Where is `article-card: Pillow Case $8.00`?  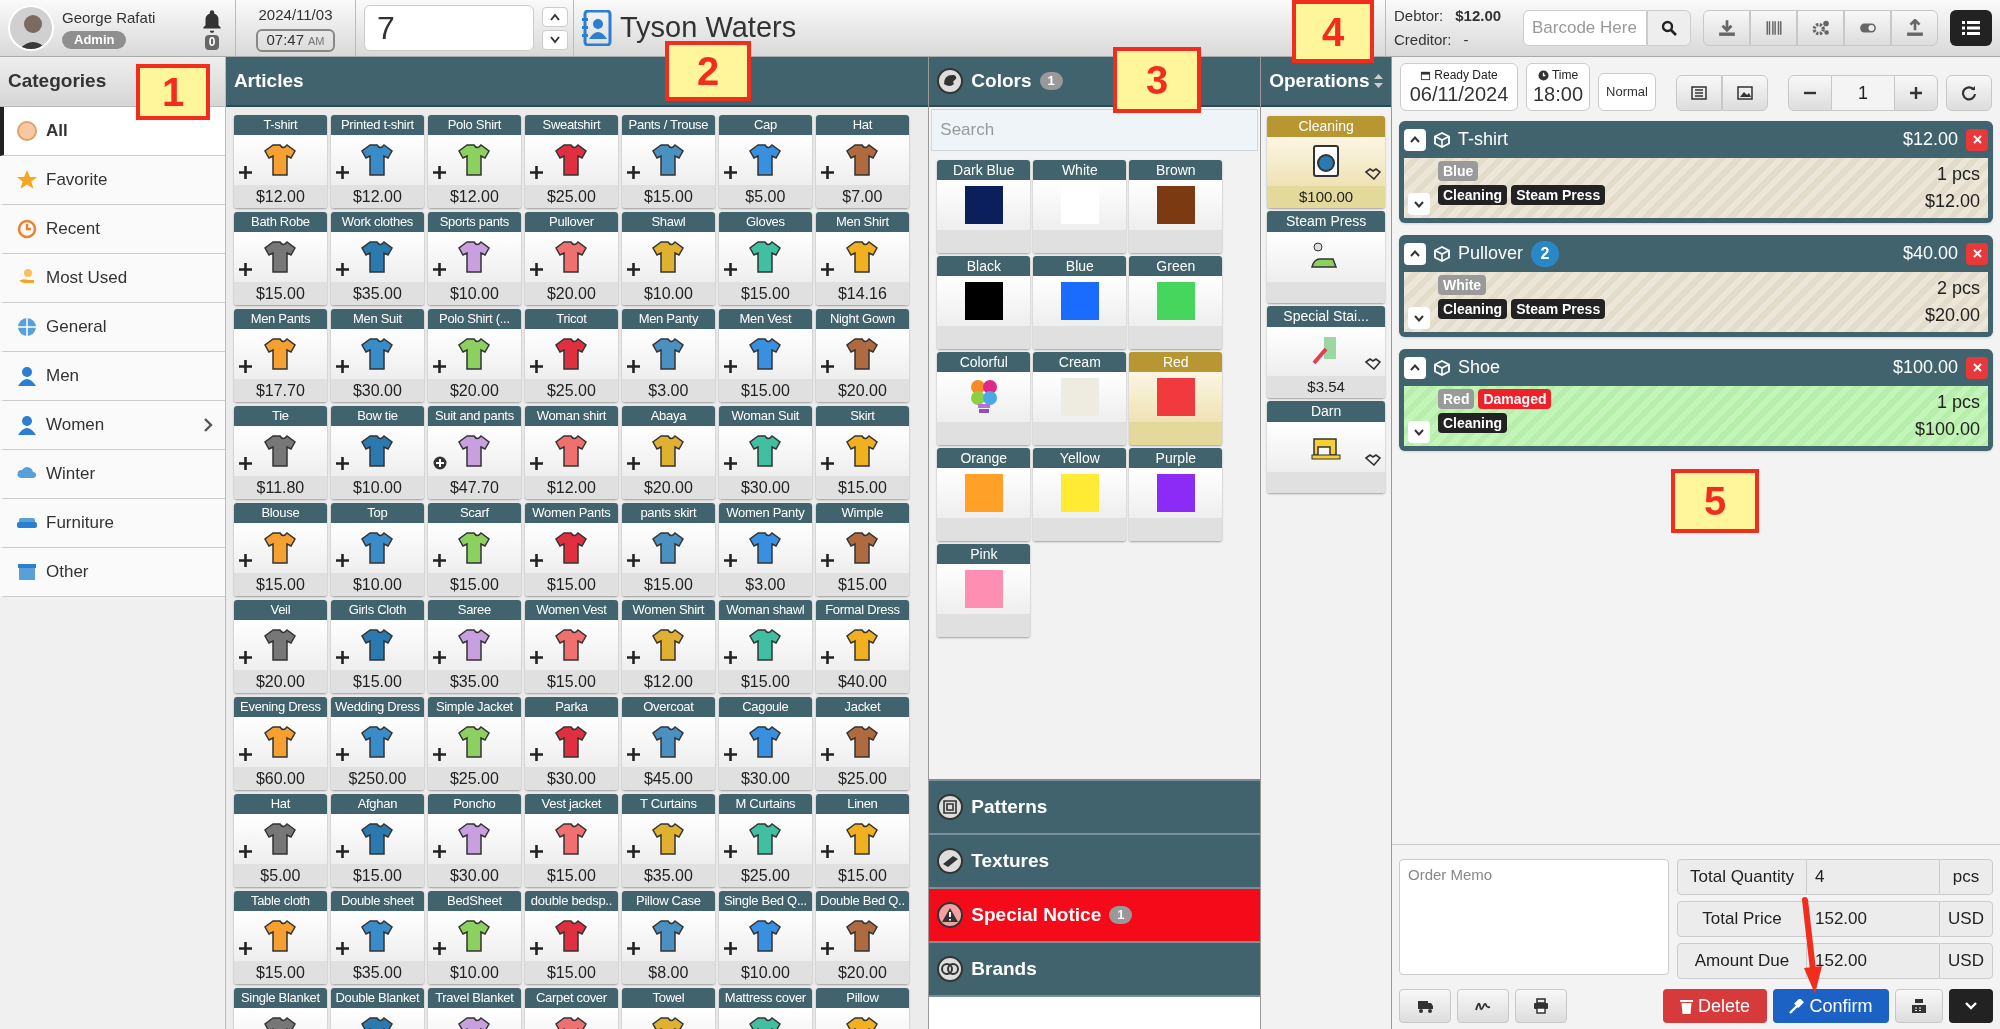
article-card: Pillow Case $8.00 is located at coordinates (668, 937).